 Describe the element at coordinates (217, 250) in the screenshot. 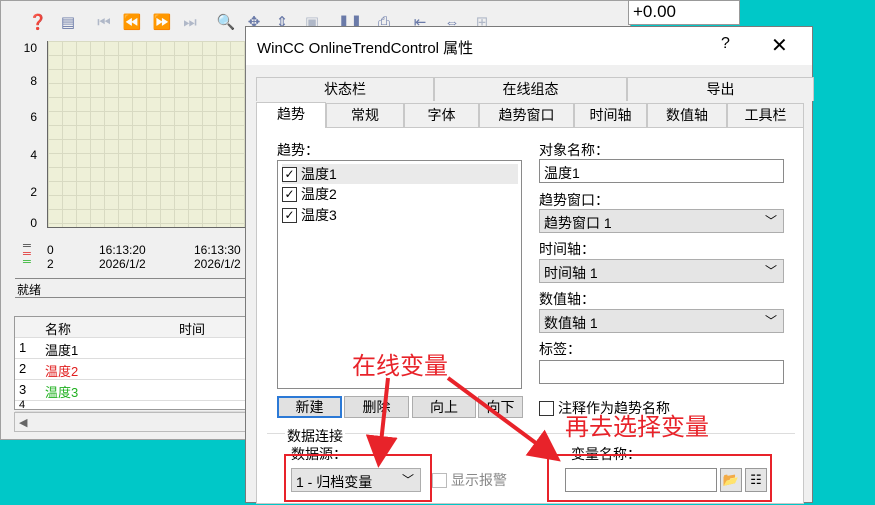

I see `x-tick-time: 16:13:30` at that location.